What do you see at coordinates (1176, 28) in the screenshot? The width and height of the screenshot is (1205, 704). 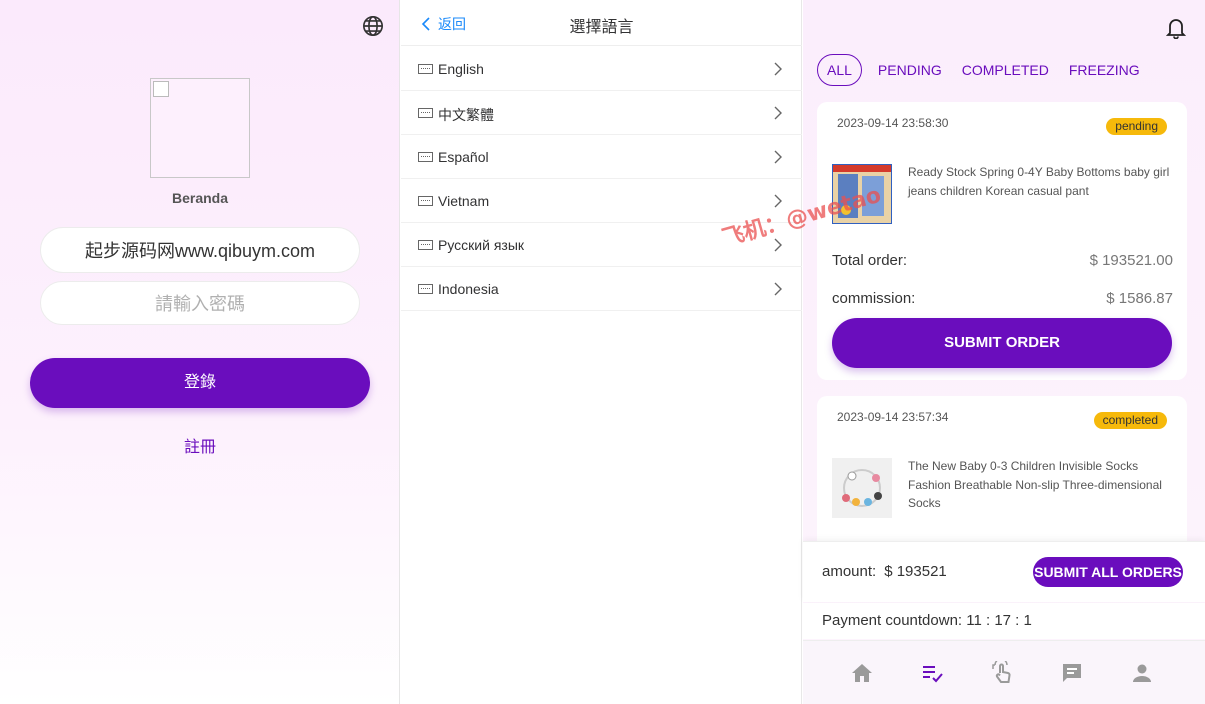 I see `bell-icon` at bounding box center [1176, 28].